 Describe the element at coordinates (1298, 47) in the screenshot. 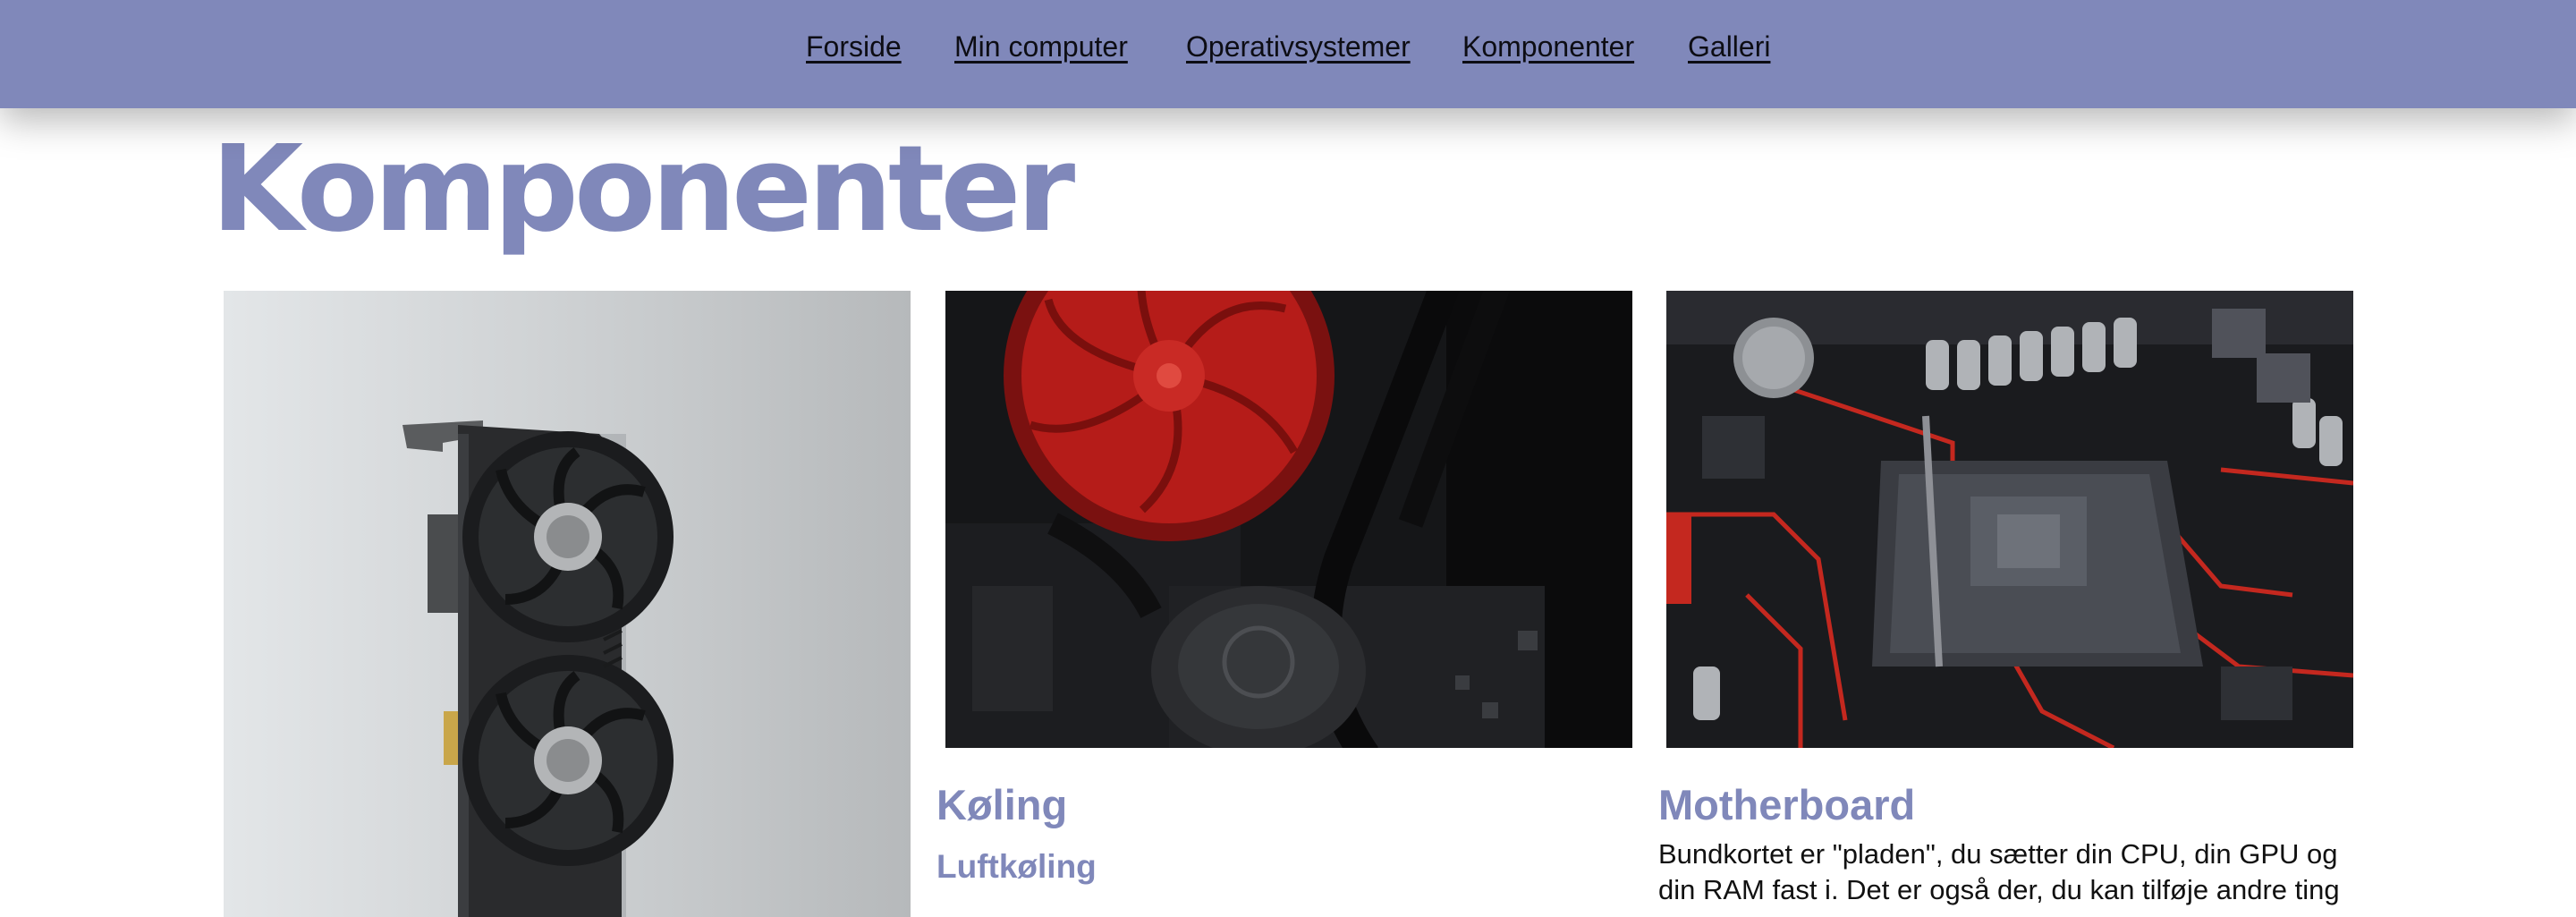

I see `nav-link-operativsystemer: Operativsystemer` at that location.